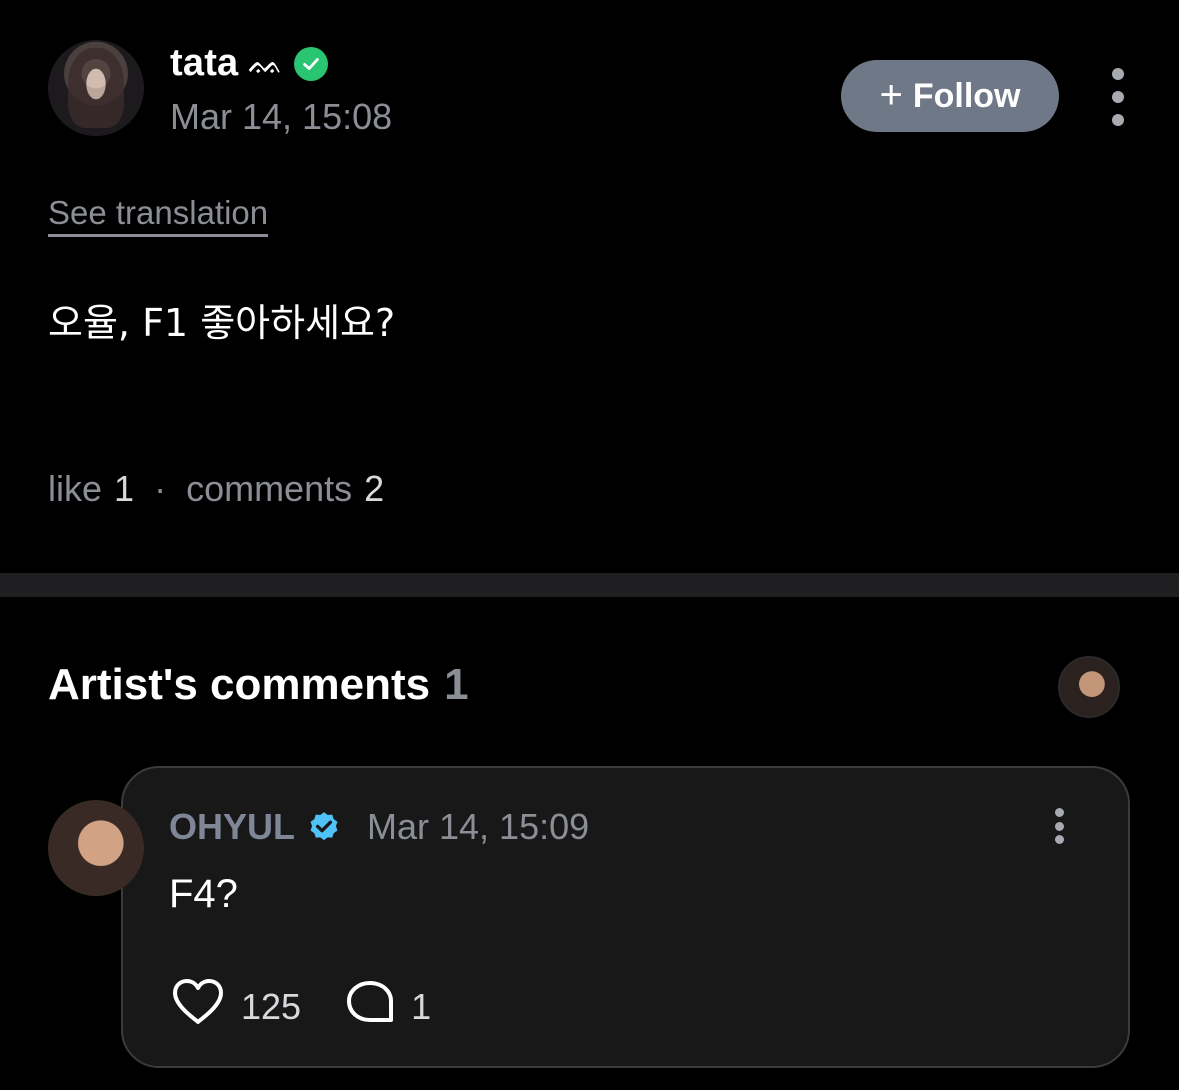 This screenshot has width=1179, height=1090. What do you see at coordinates (589, 585) in the screenshot?
I see `section-divider` at bounding box center [589, 585].